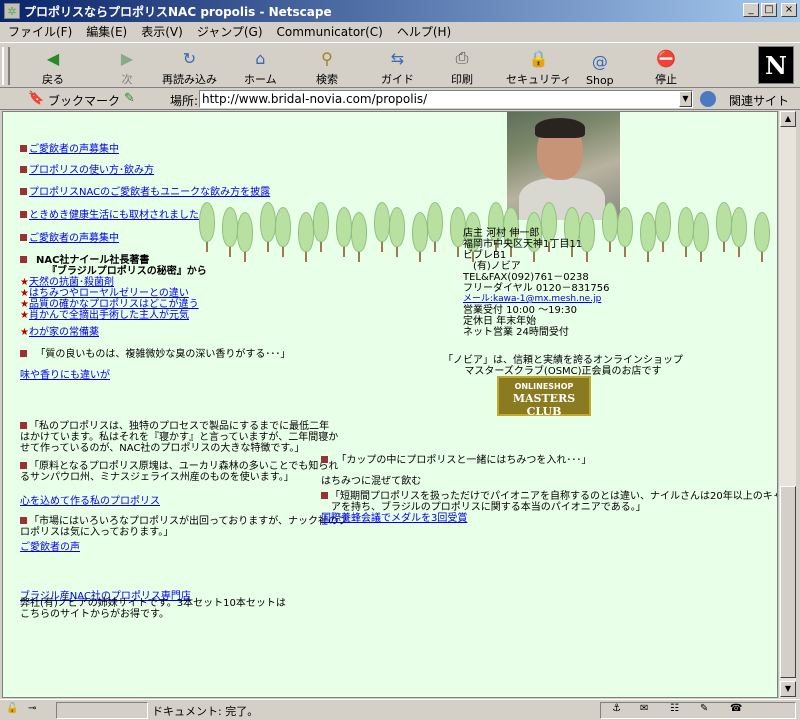  Describe the element at coordinates (74, 238) in the screenshot. I see `nav-link-voices-2-text: ご愛飲者の声募集中` at that location.